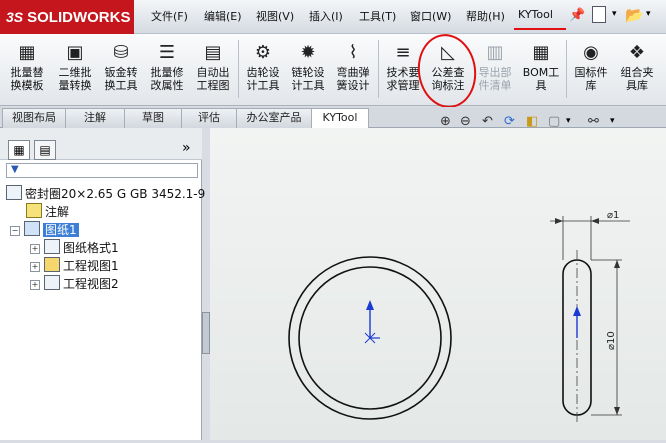 The width and height of the screenshot is (666, 443). I want to click on standard-parts-icon: ◉, so click(591, 52).